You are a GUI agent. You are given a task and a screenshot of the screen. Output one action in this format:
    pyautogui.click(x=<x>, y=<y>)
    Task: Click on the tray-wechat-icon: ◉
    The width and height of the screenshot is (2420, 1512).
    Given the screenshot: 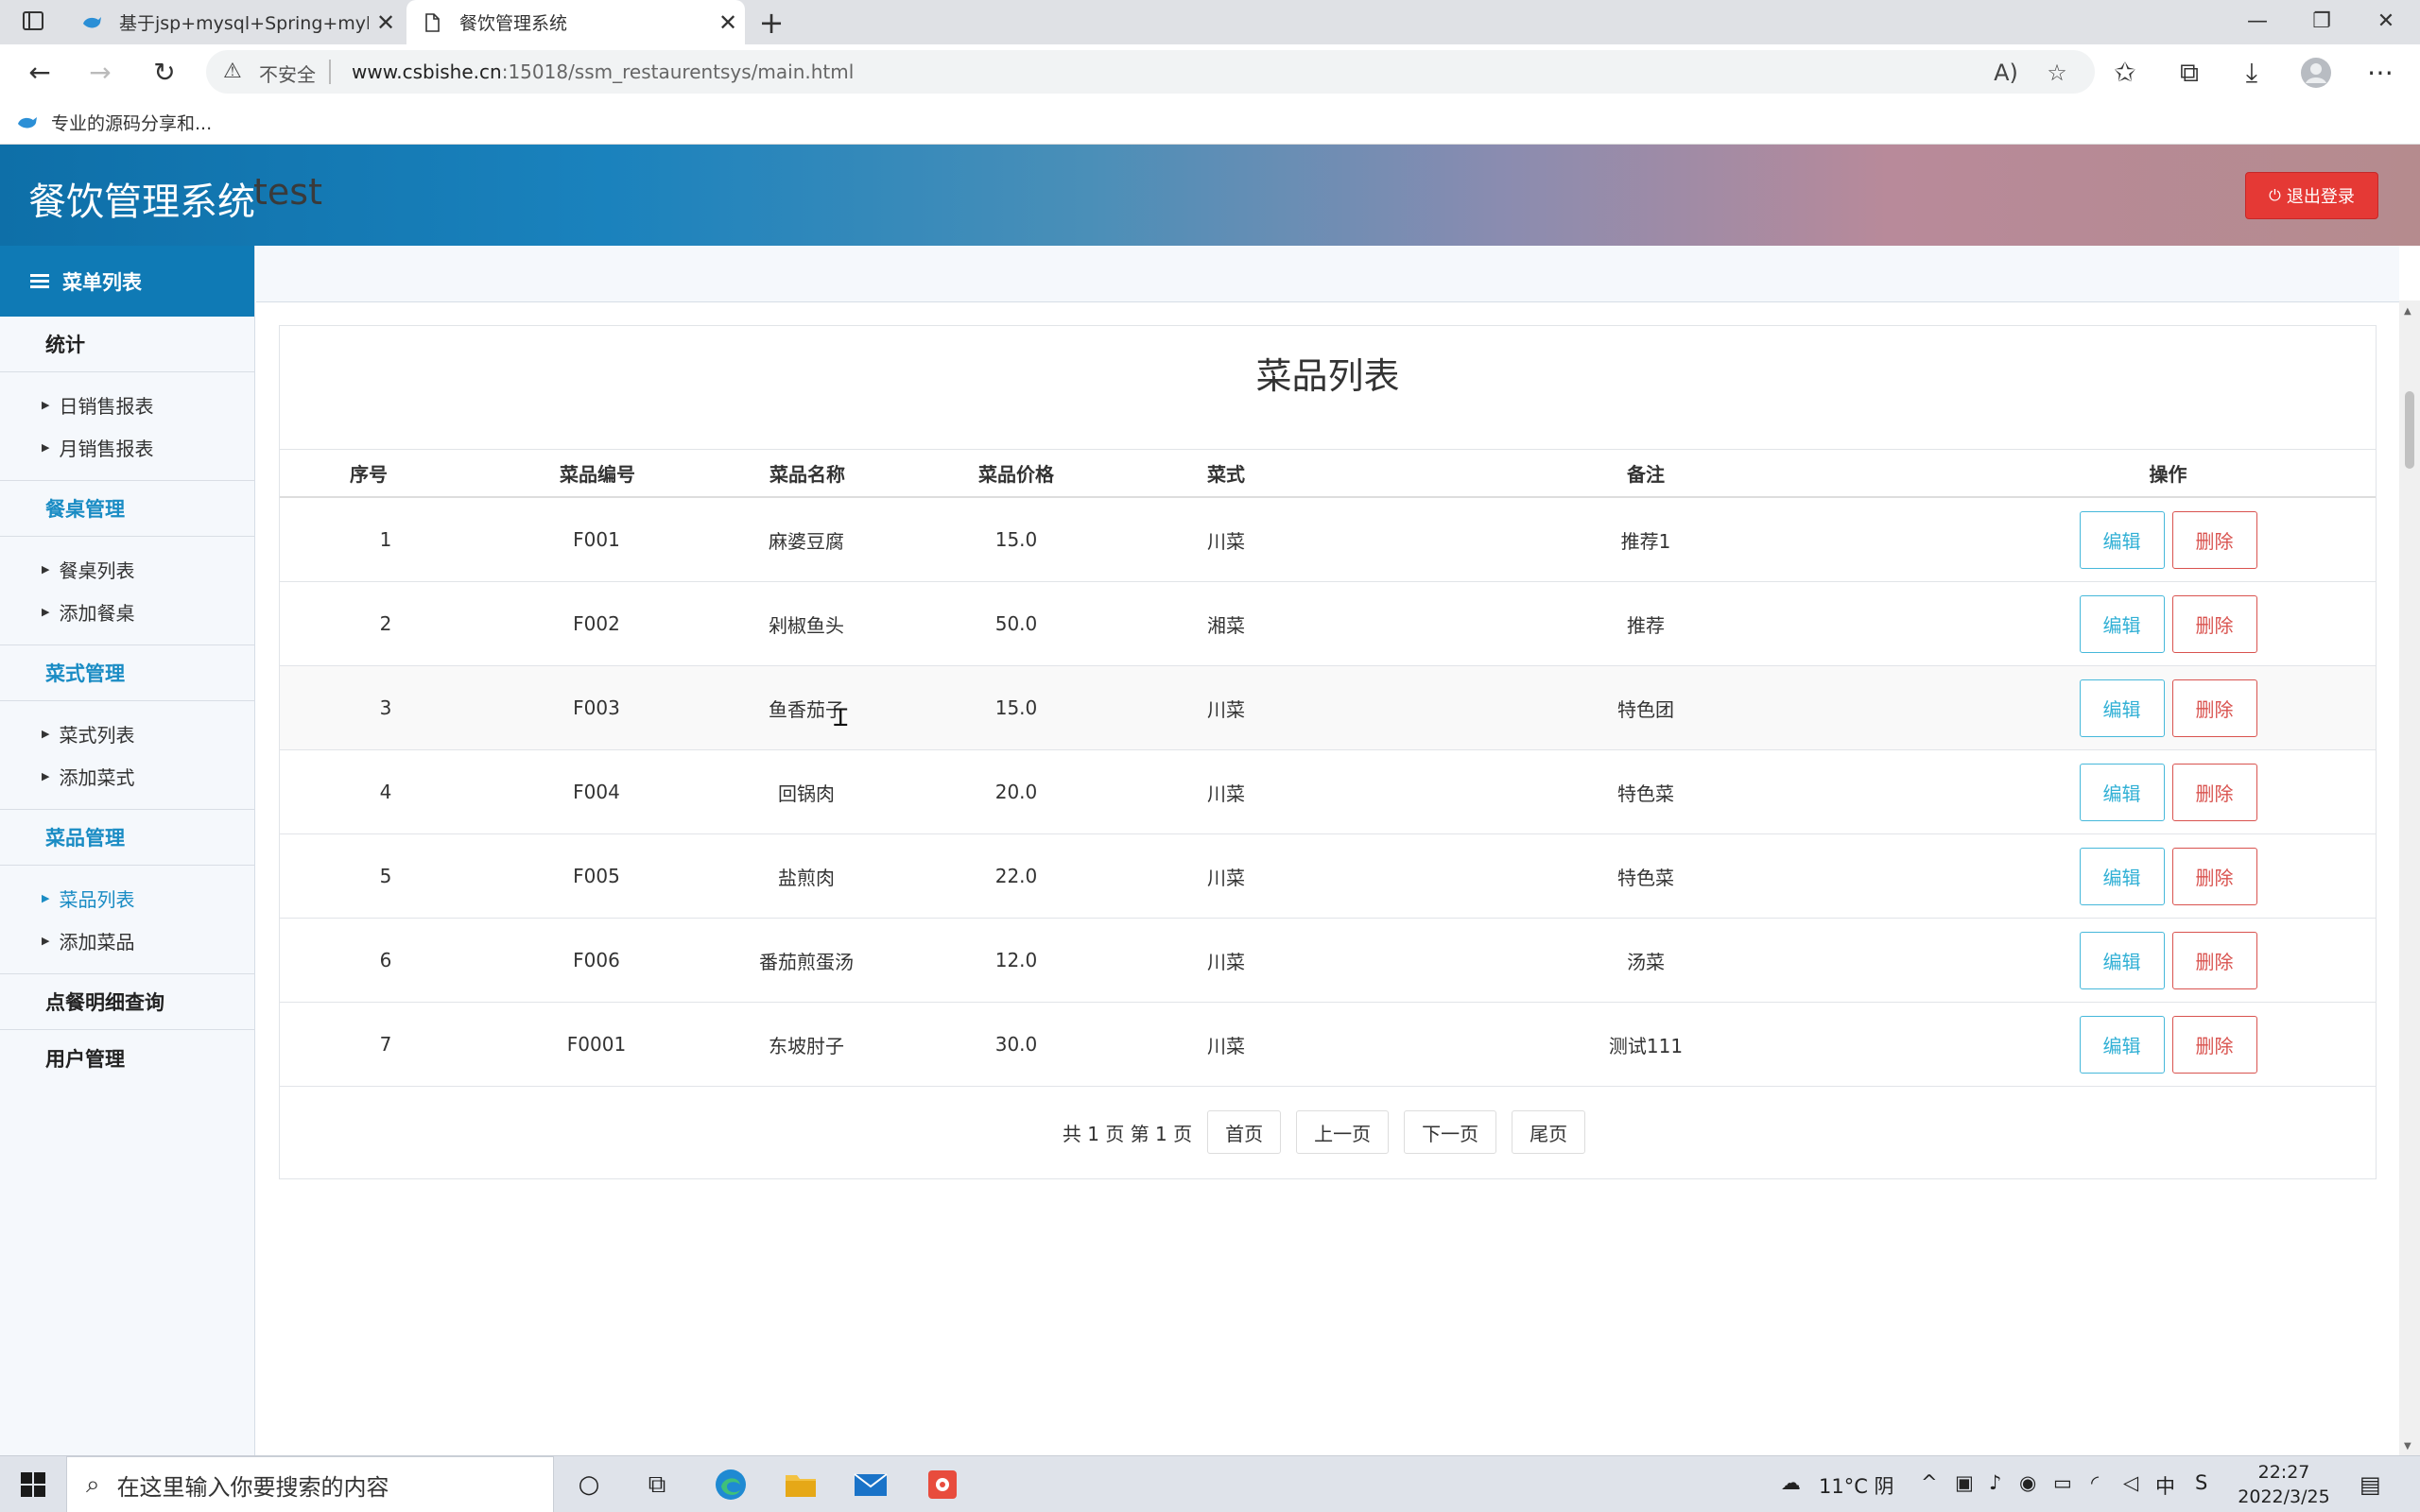 What is the action you would take?
    pyautogui.click(x=2028, y=1482)
    